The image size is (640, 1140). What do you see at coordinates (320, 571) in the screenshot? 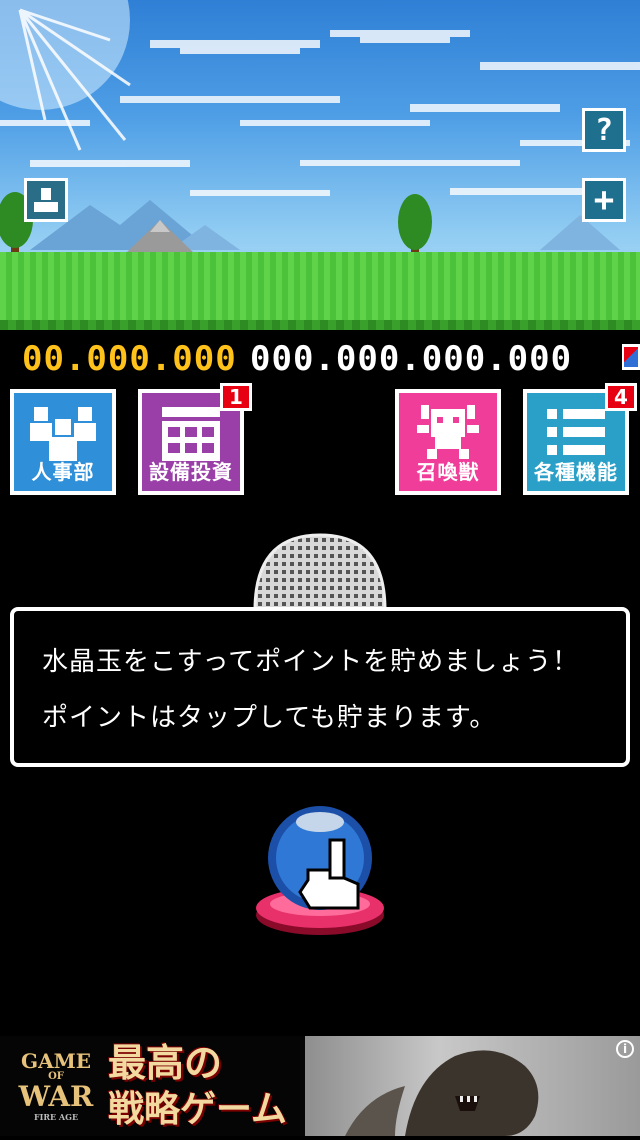
I see `mesh-dome-icon` at bounding box center [320, 571].